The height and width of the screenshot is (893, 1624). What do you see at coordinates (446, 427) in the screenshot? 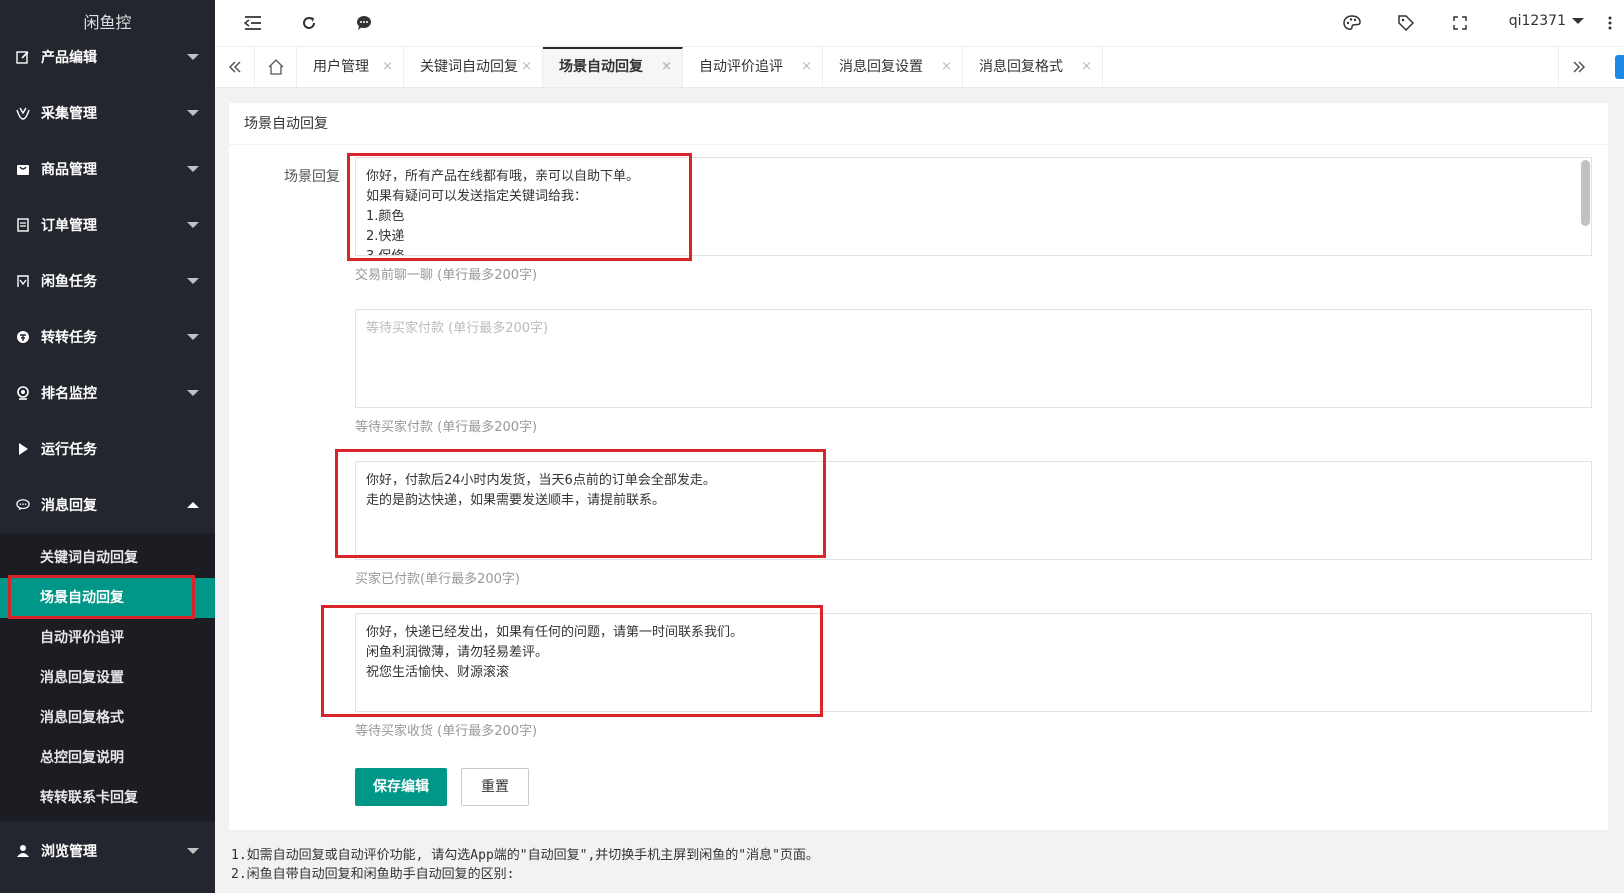
I see `awaiting-payment-hint: 等待买家付款 (单行最多200字)` at bounding box center [446, 427].